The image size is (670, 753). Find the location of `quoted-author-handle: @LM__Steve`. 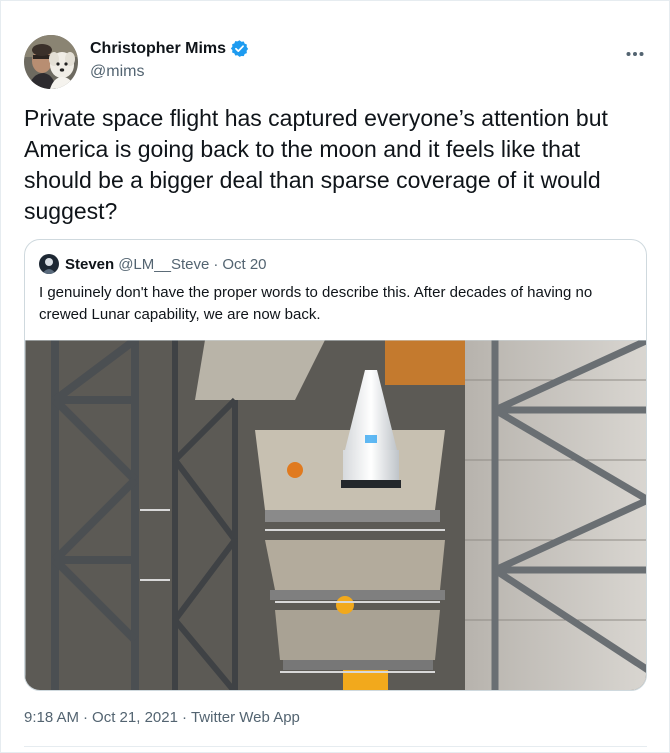

quoted-author-handle: @LM__Steve is located at coordinates (164, 264).